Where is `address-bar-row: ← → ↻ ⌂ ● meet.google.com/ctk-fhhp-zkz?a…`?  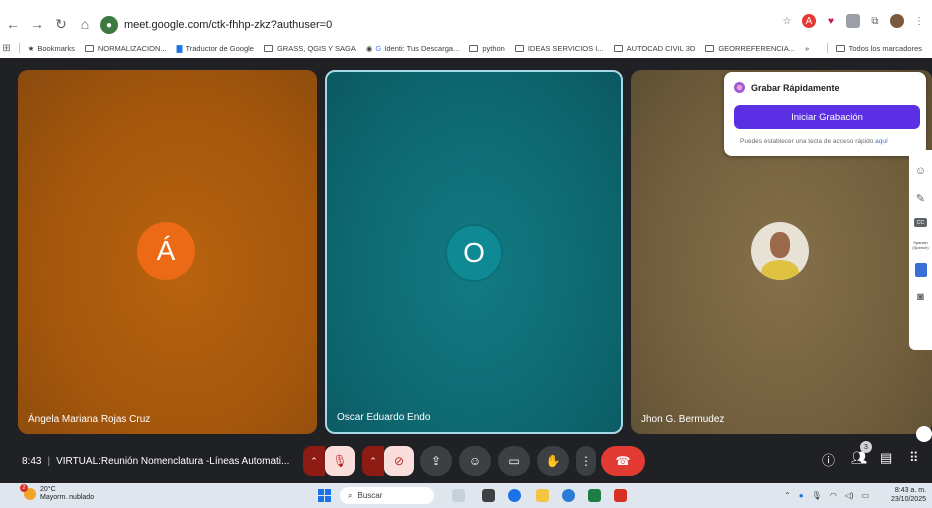
address-bar-row: ← → ↻ ⌂ ● meet.google.com/ctk-fhhp-zkz?a… is located at coordinates (466, 24).